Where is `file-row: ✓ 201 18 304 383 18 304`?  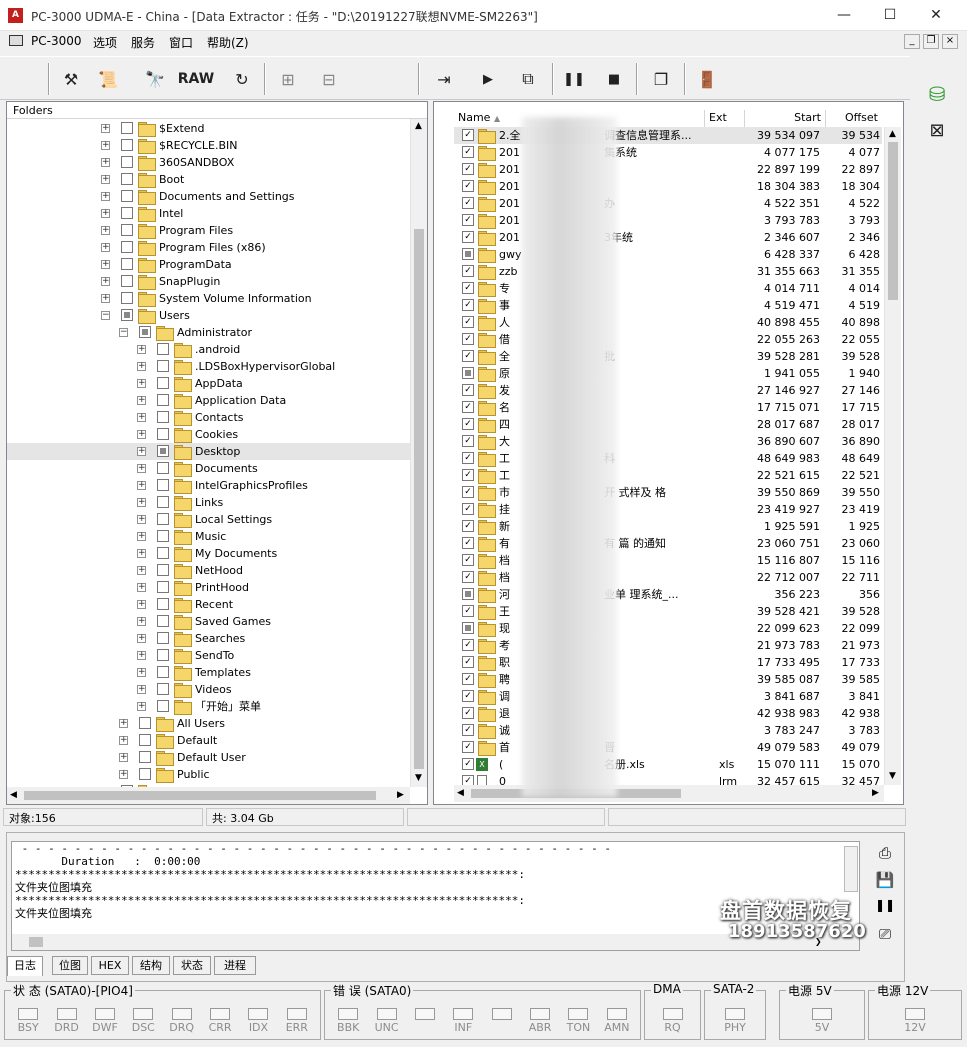 file-row: ✓ 201 18 304 383 18 304 is located at coordinates (668, 186).